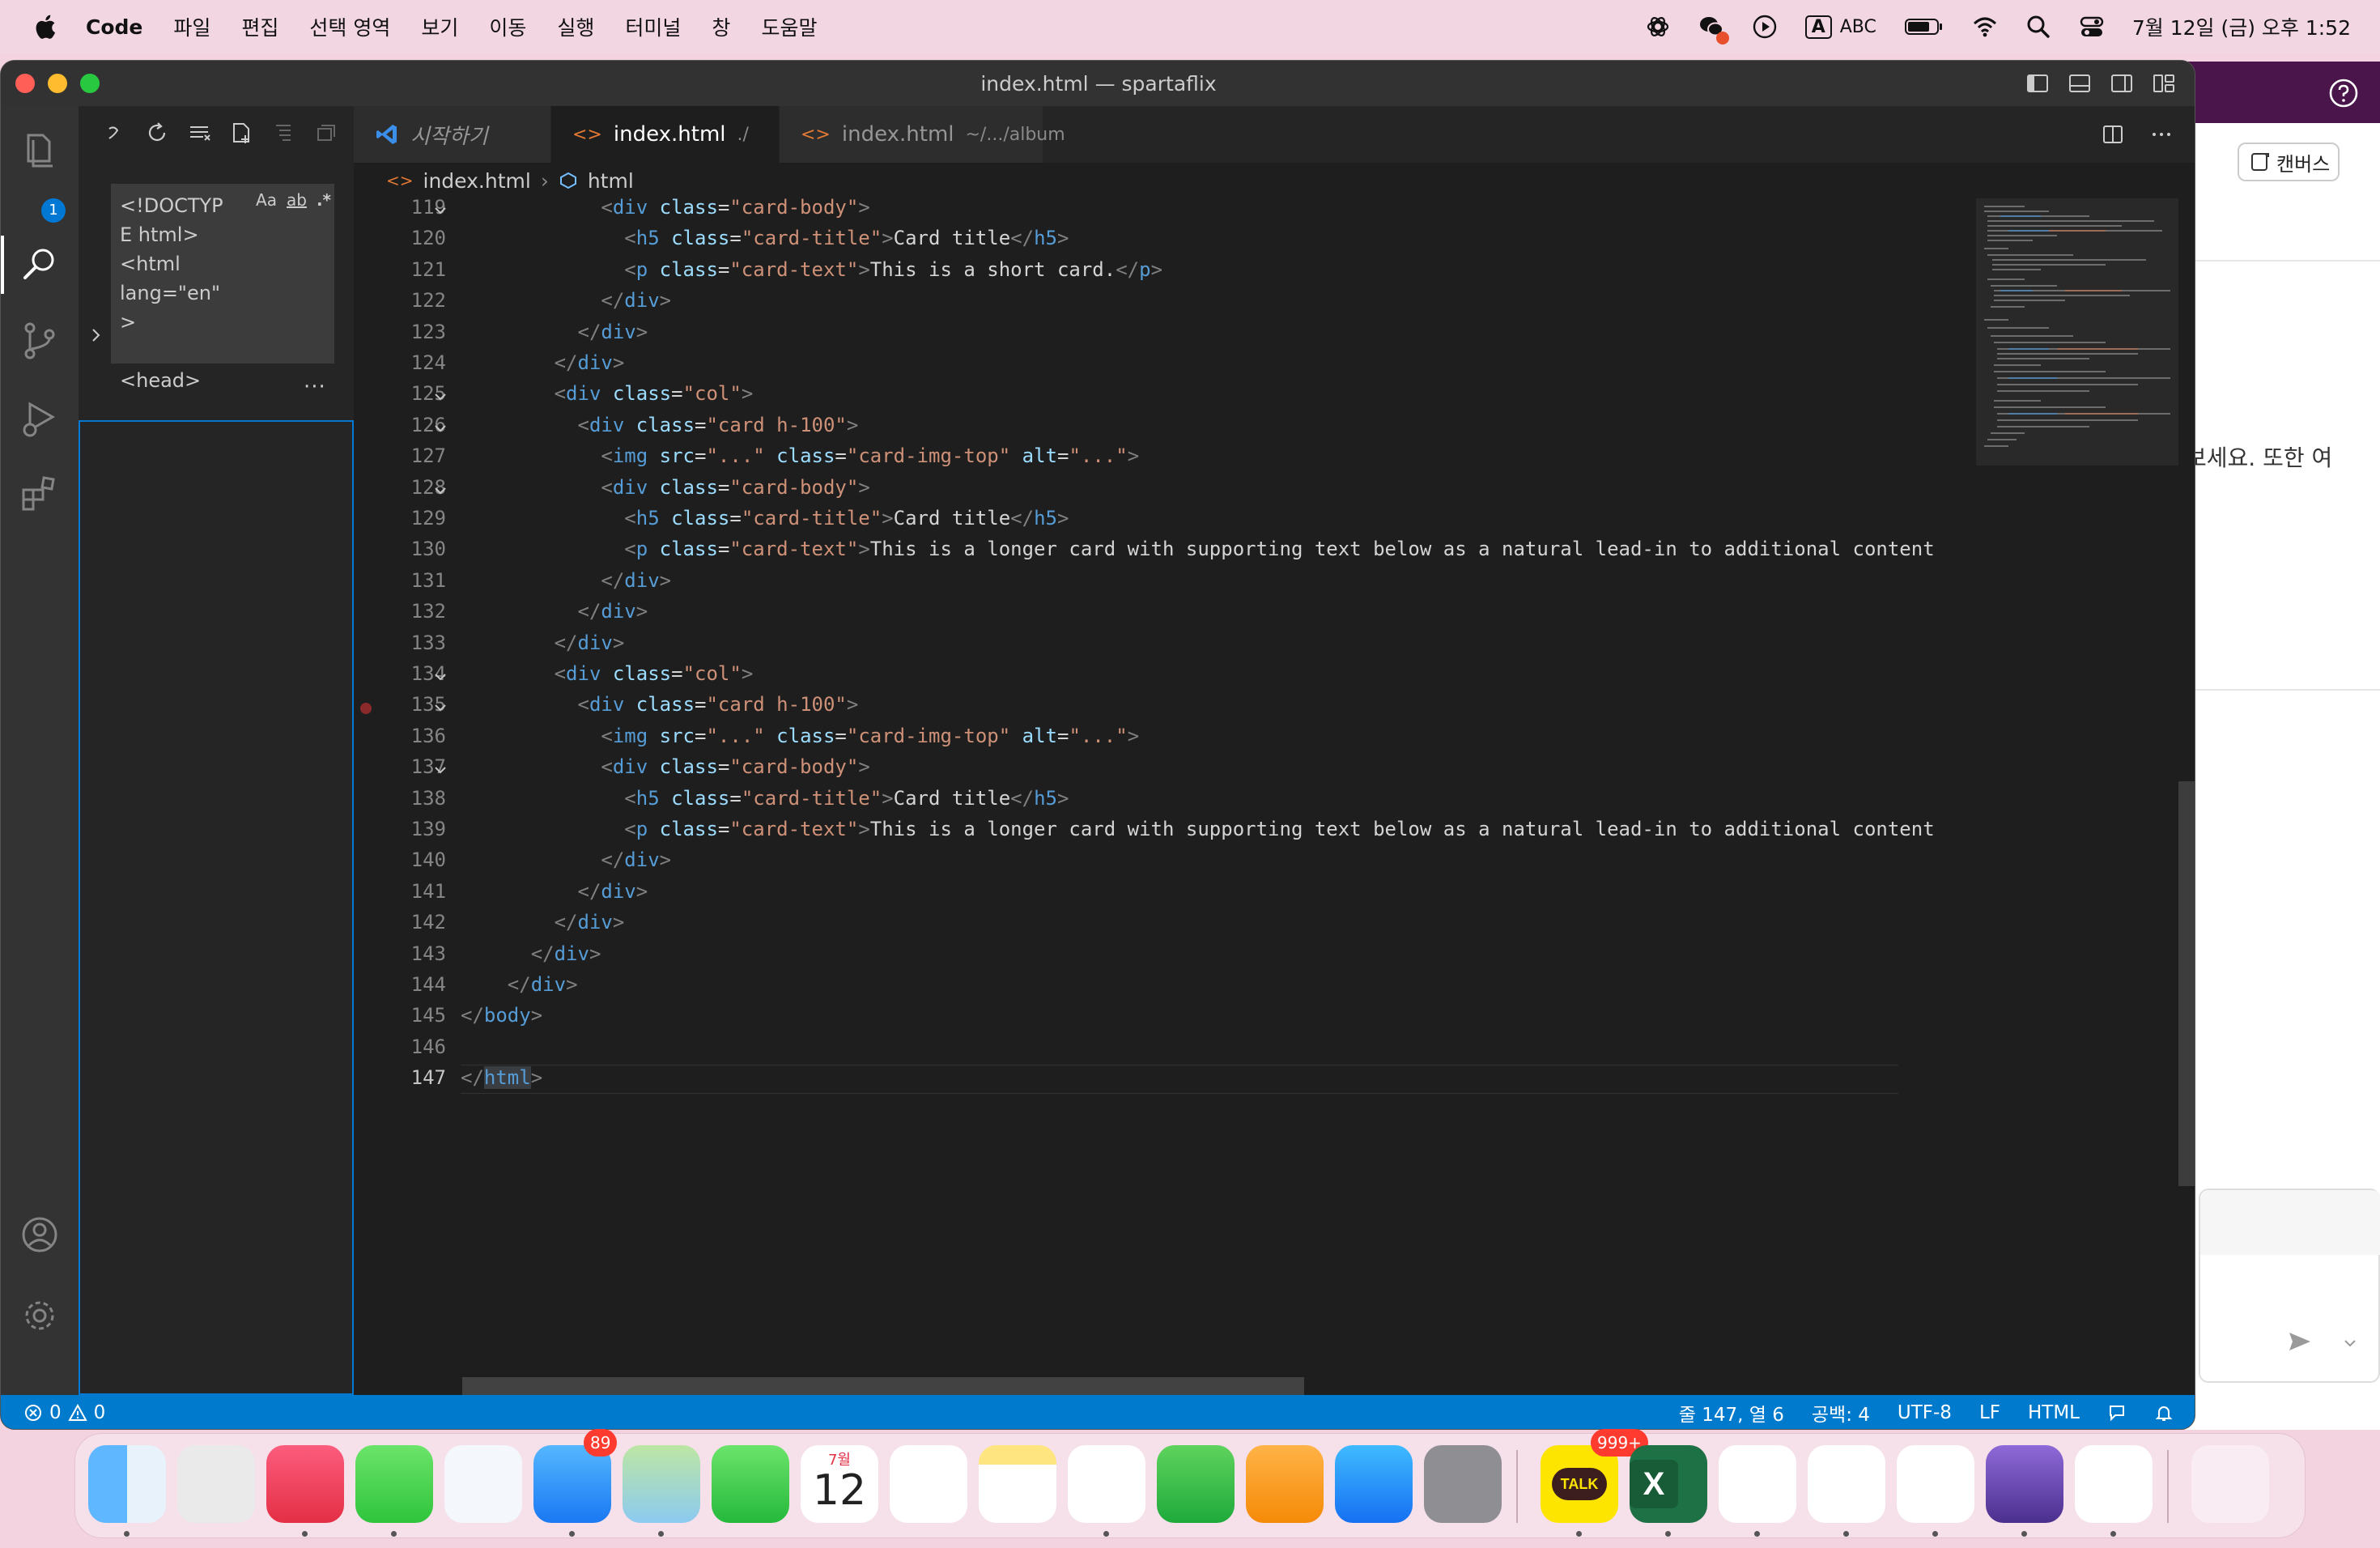  Describe the element at coordinates (2025, 1484) in the screenshot. I see `dock-obsidian-icon` at that location.